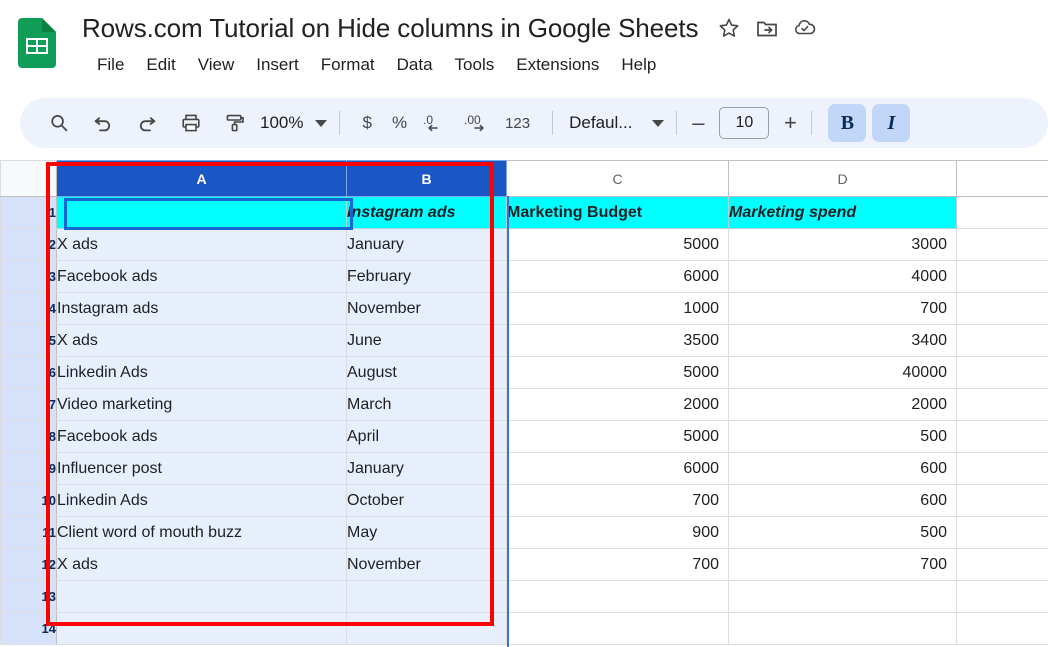 Image resolution: width=1048 pixels, height=647 pixels. What do you see at coordinates (1002, 500) in the screenshot?
I see `cell-e10` at bounding box center [1002, 500].